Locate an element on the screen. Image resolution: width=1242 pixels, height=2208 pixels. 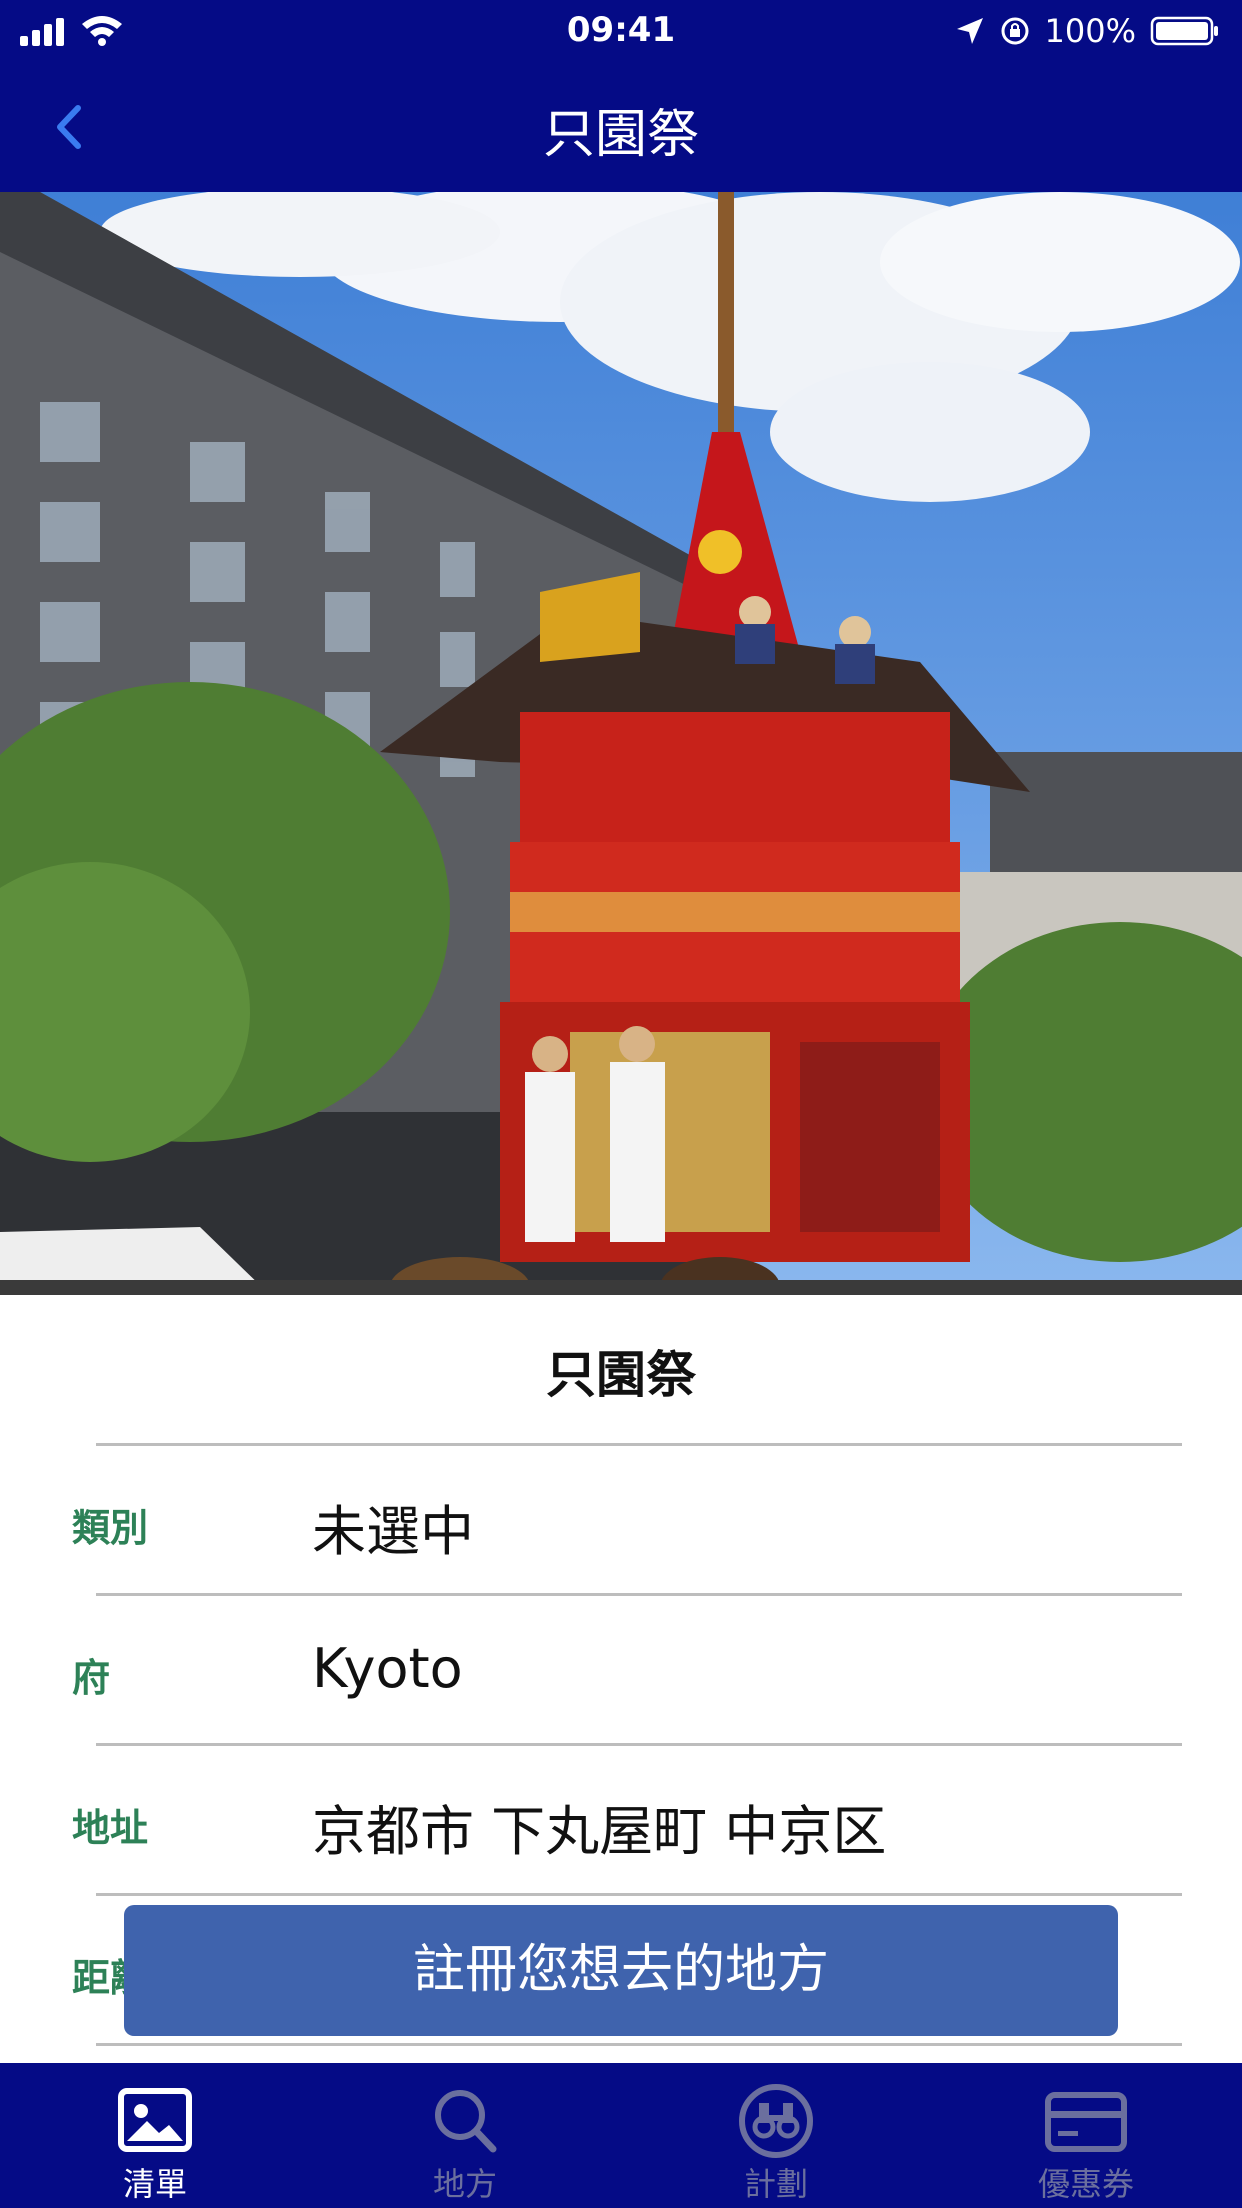
tab-label-coupons: 優惠券 is located at coordinates (1085, 2184).